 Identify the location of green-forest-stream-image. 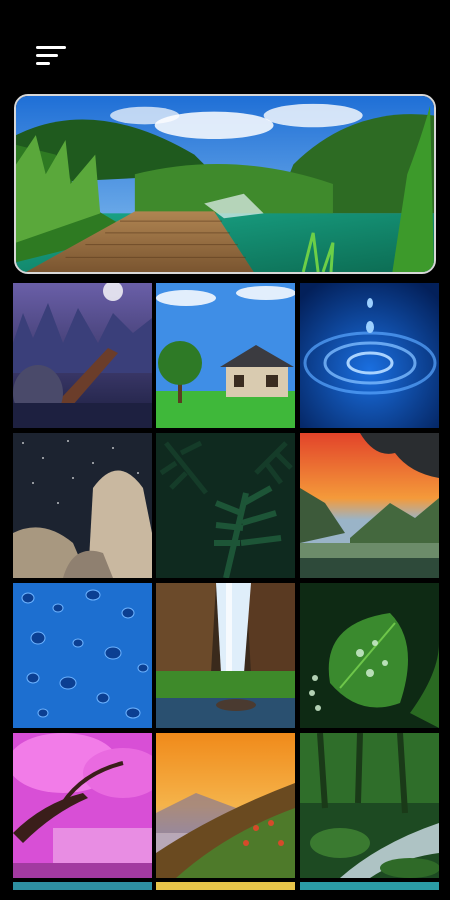
(369, 805).